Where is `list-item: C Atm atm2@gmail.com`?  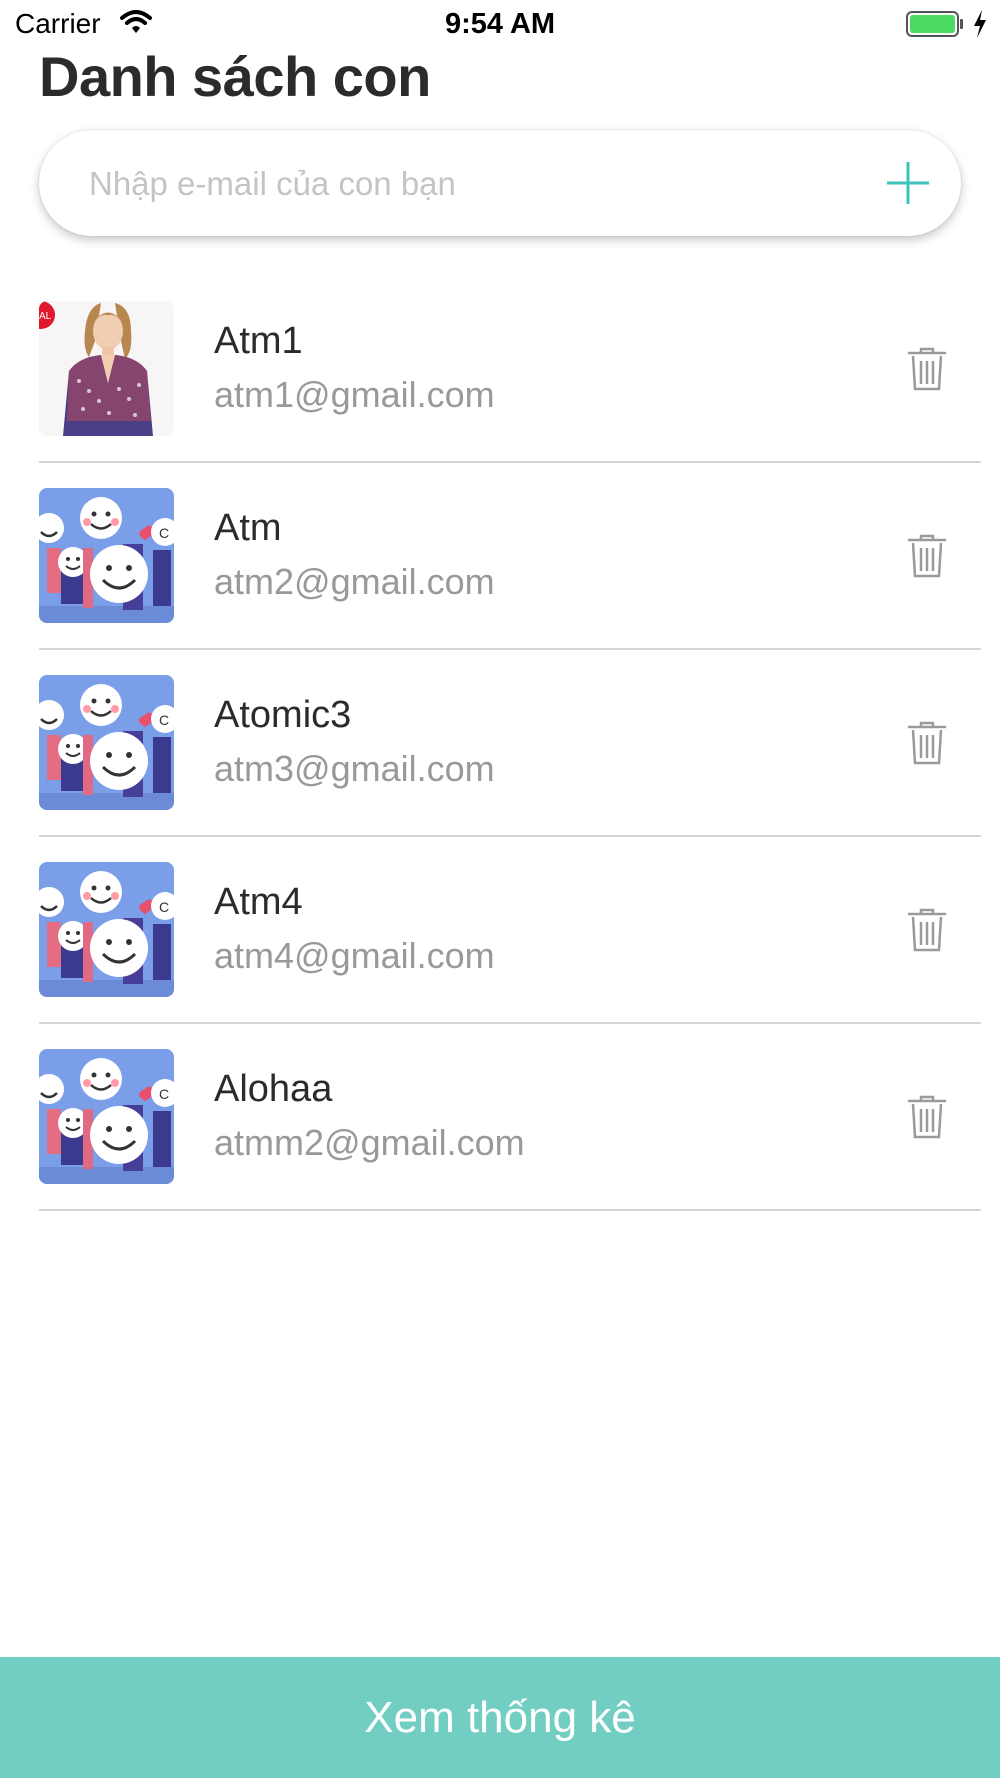 list-item: C Atm atm2@gmail.com is located at coordinates (510, 556).